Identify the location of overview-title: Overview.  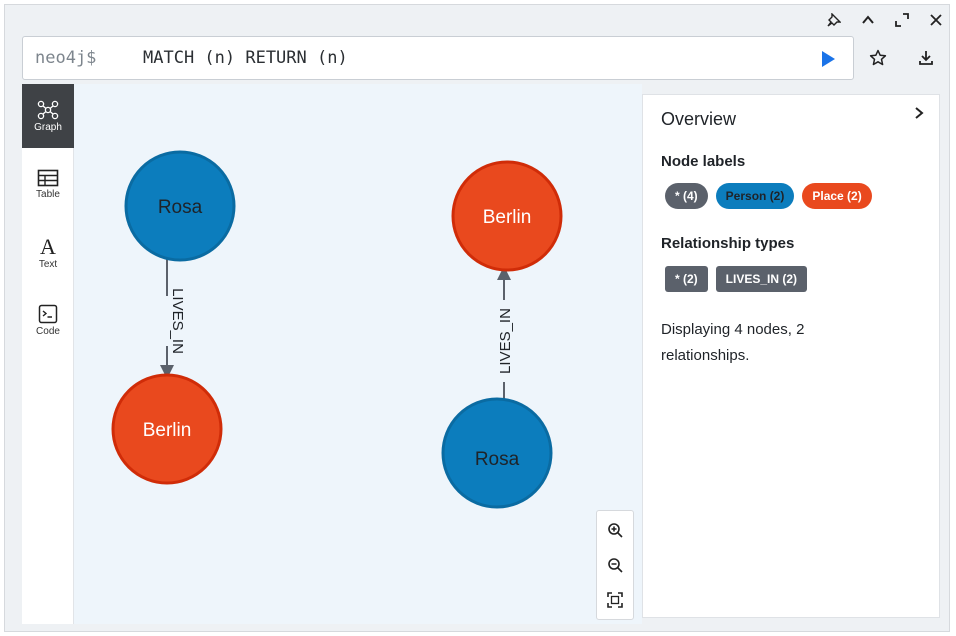
(699, 119).